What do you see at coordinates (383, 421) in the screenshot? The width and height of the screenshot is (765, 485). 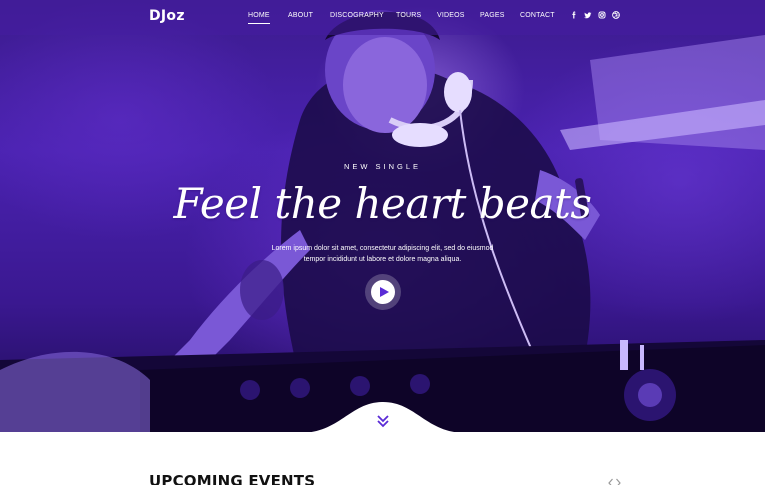 I see `double-chevron-down-icon` at bounding box center [383, 421].